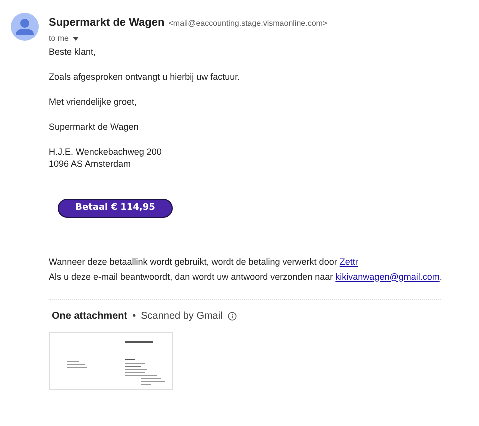 Image resolution: width=479 pixels, height=426 pixels. What do you see at coordinates (107, 23) in the screenshot?
I see `sender-name: Supermarkt de Wagen` at bounding box center [107, 23].